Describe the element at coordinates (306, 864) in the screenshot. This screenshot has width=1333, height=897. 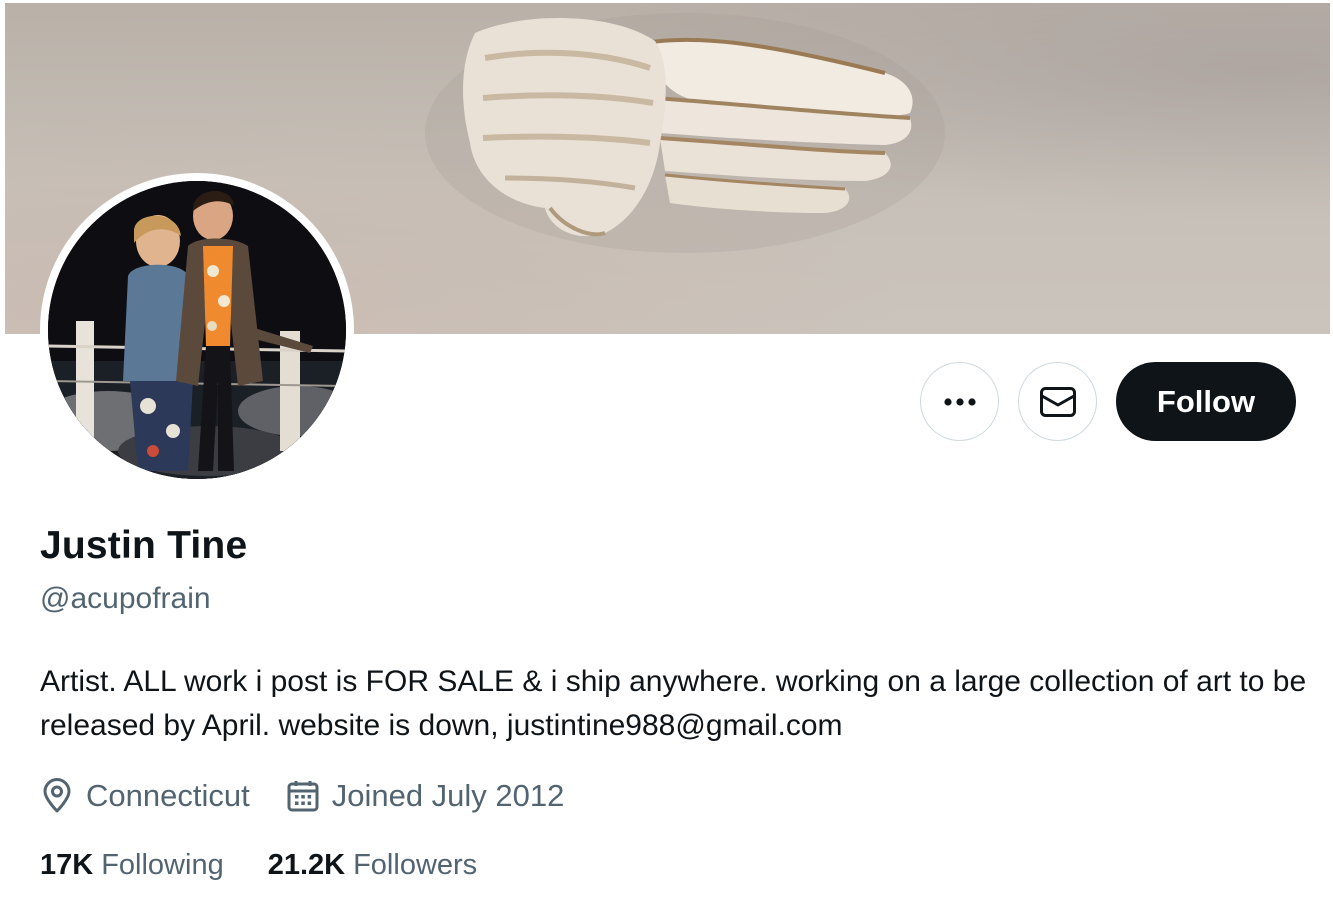
I see `followers-count: 21.2K` at that location.